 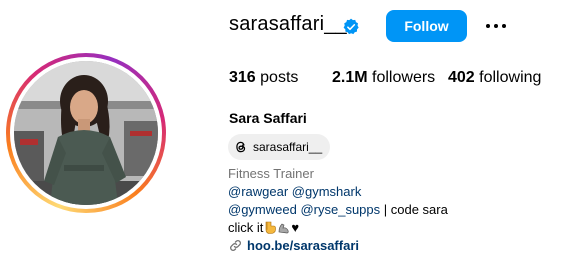 I want to click on pointing-down-emoji-icon, so click(x=271, y=227).